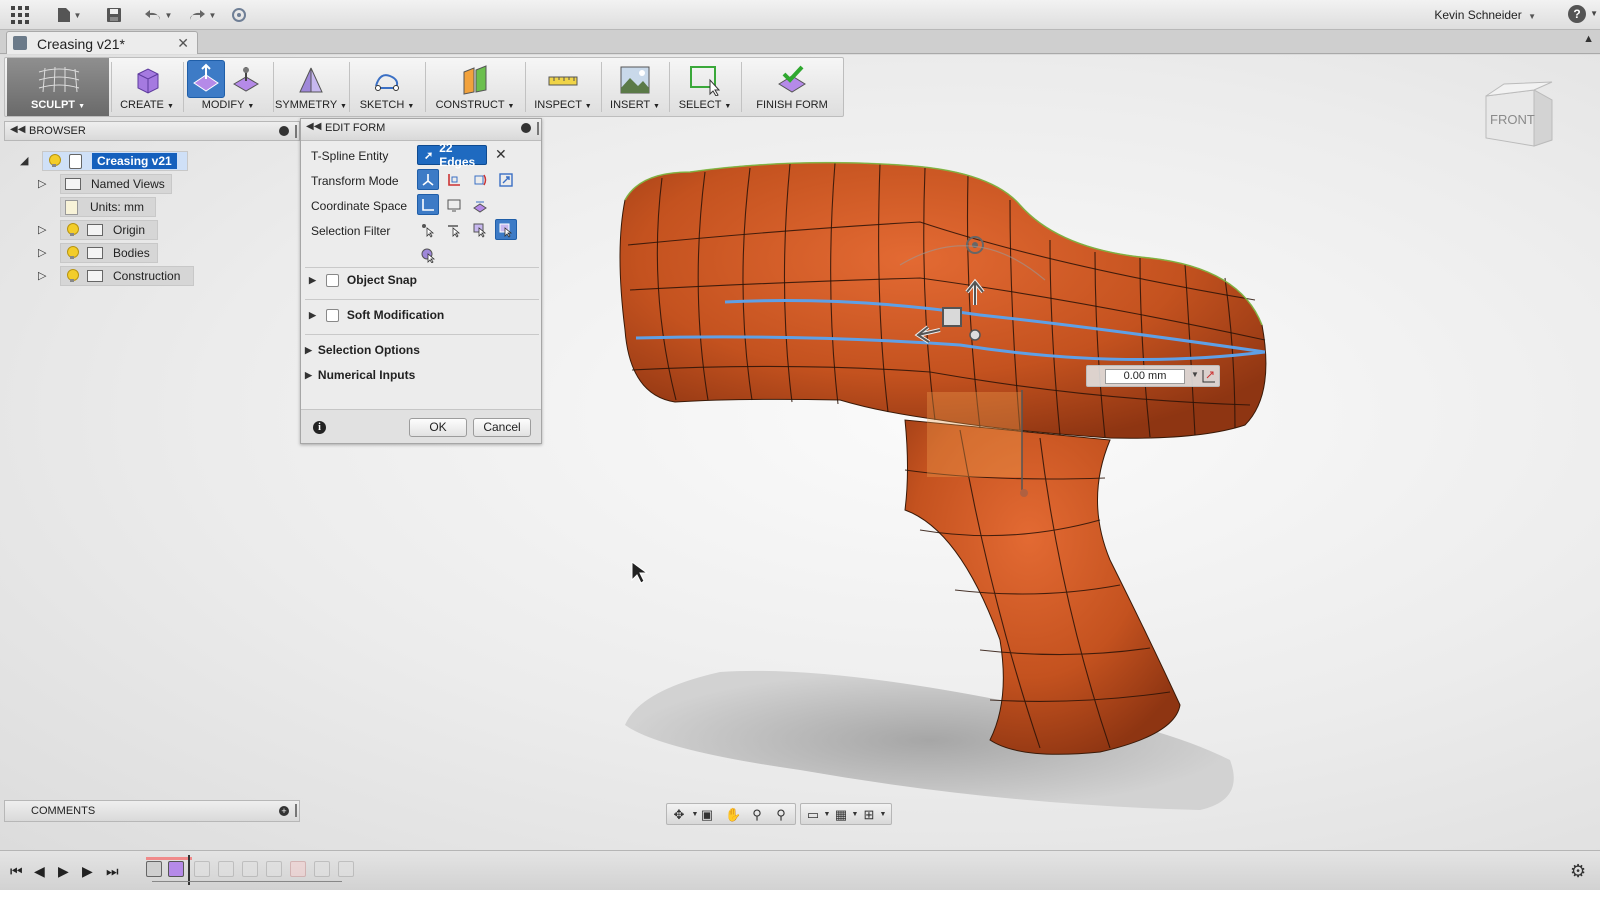  Describe the element at coordinates (250, 869) in the screenshot. I see `timeline-feature-sketch-icon` at that location.